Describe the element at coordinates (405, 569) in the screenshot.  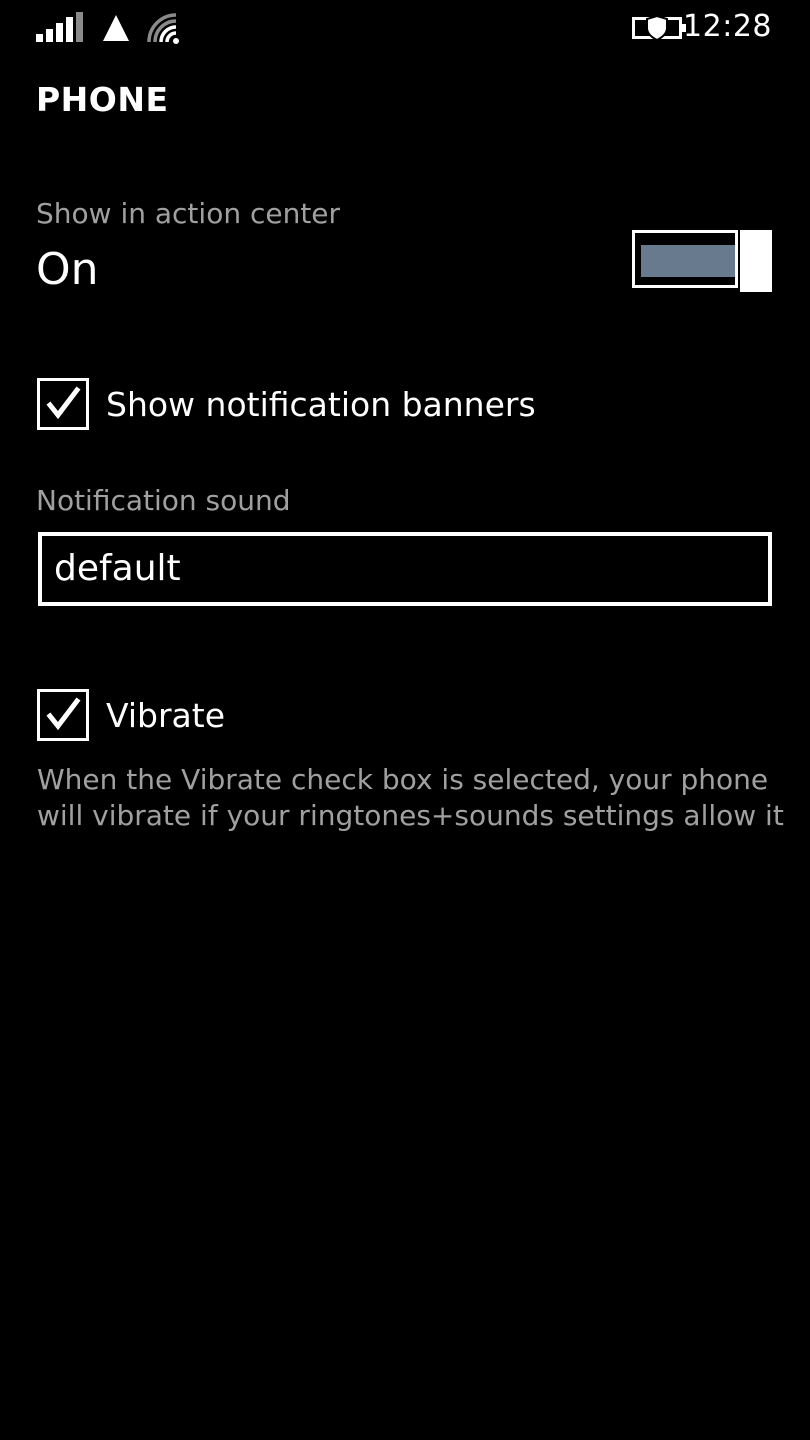
I see `notification-sound-field: default` at that location.